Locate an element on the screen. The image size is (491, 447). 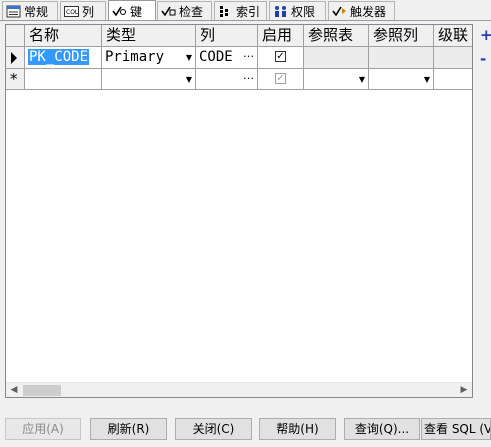
ref-table-cell is located at coordinates (336, 58).